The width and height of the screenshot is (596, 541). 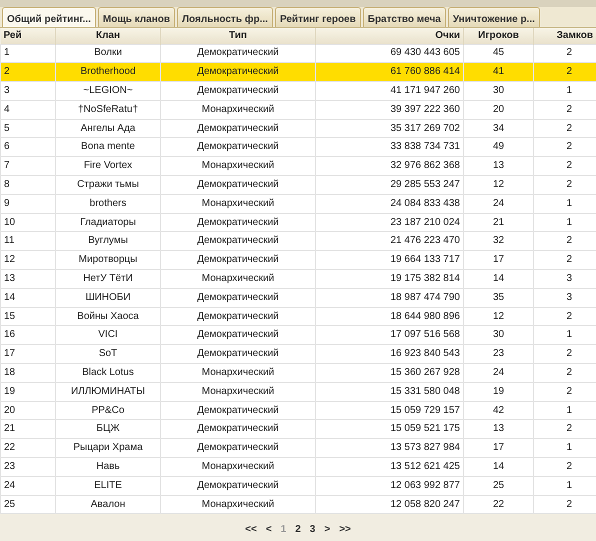 I want to click on table-cell: 15, so click(x=28, y=316).